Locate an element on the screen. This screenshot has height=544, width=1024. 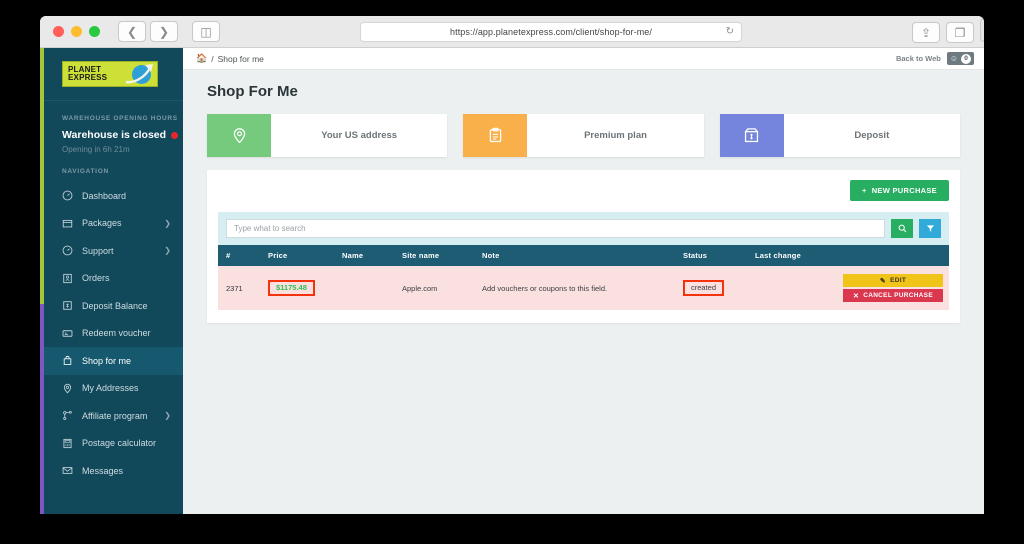
messages-indicator: ☺ 0 is located at coordinates (960, 58).